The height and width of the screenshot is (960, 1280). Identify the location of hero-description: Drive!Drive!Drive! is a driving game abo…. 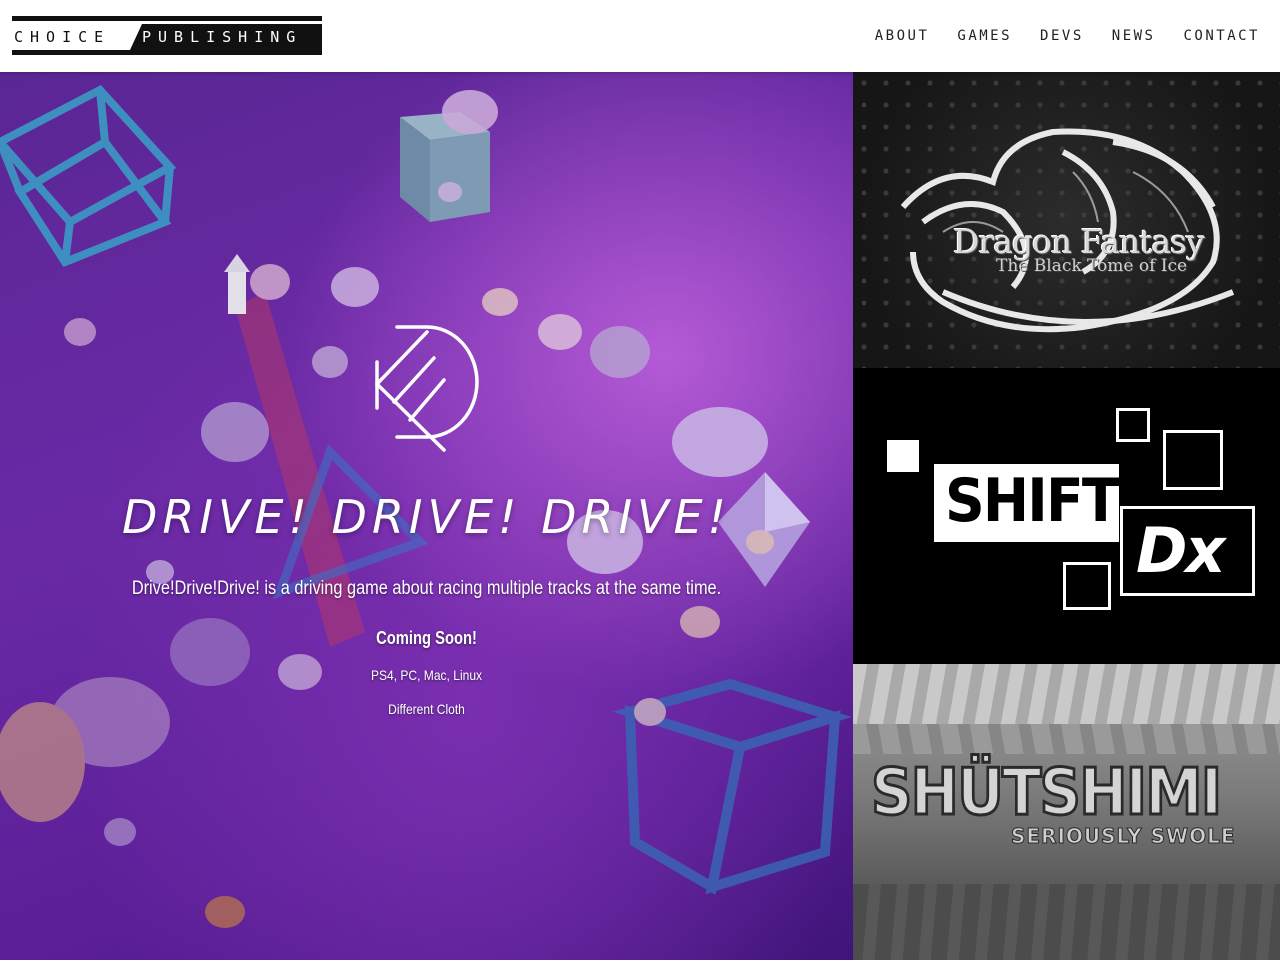
(426, 588).